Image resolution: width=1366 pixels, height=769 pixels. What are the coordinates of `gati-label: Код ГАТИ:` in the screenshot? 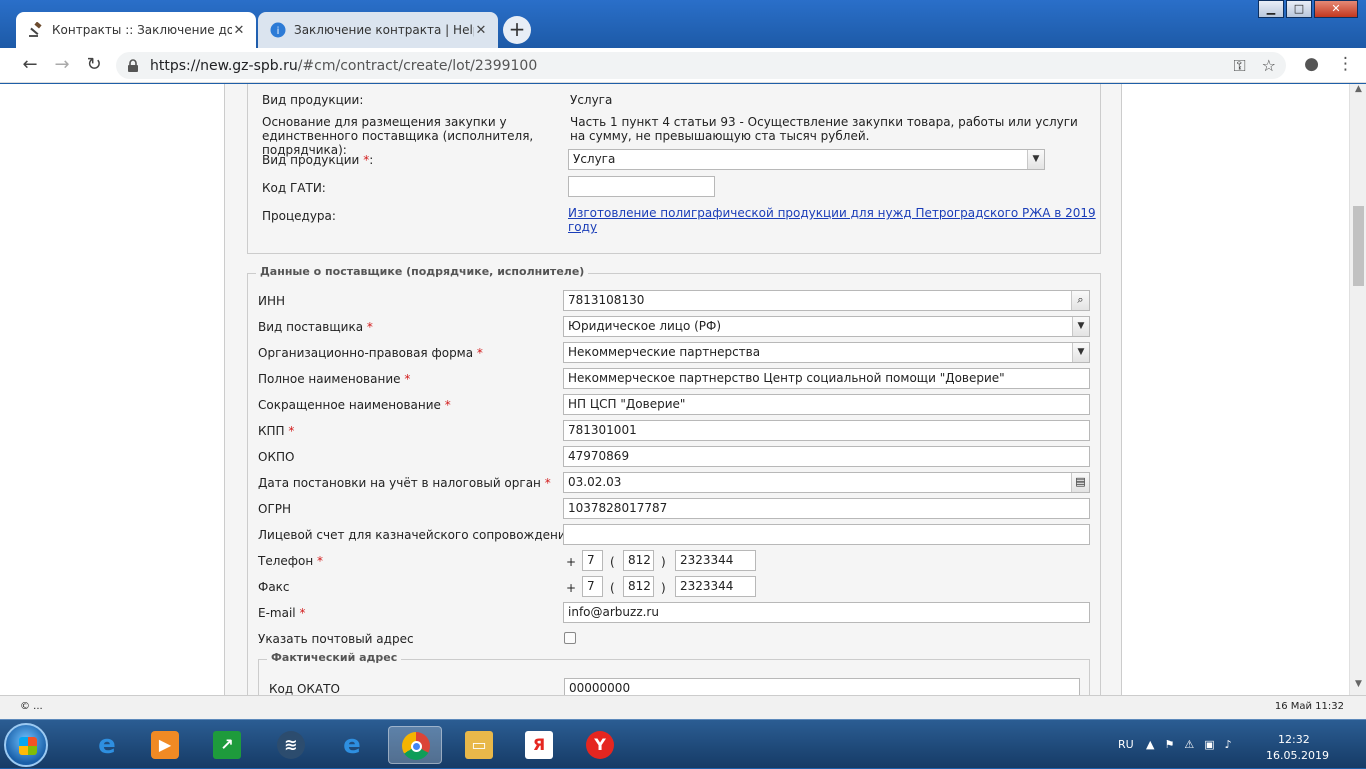 It's located at (294, 188).